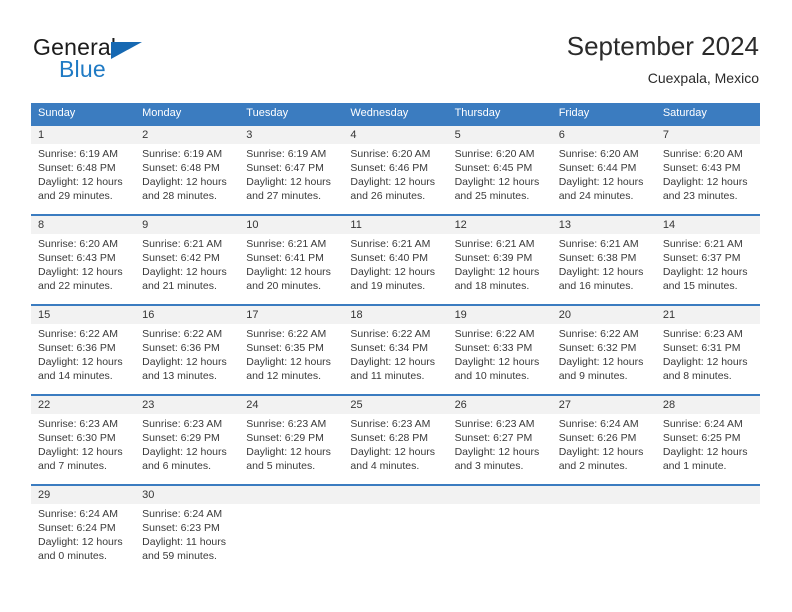 The height and width of the screenshot is (612, 792). What do you see at coordinates (697, 376) in the screenshot?
I see `daylight-text-line2: and 8 minutes.` at bounding box center [697, 376].